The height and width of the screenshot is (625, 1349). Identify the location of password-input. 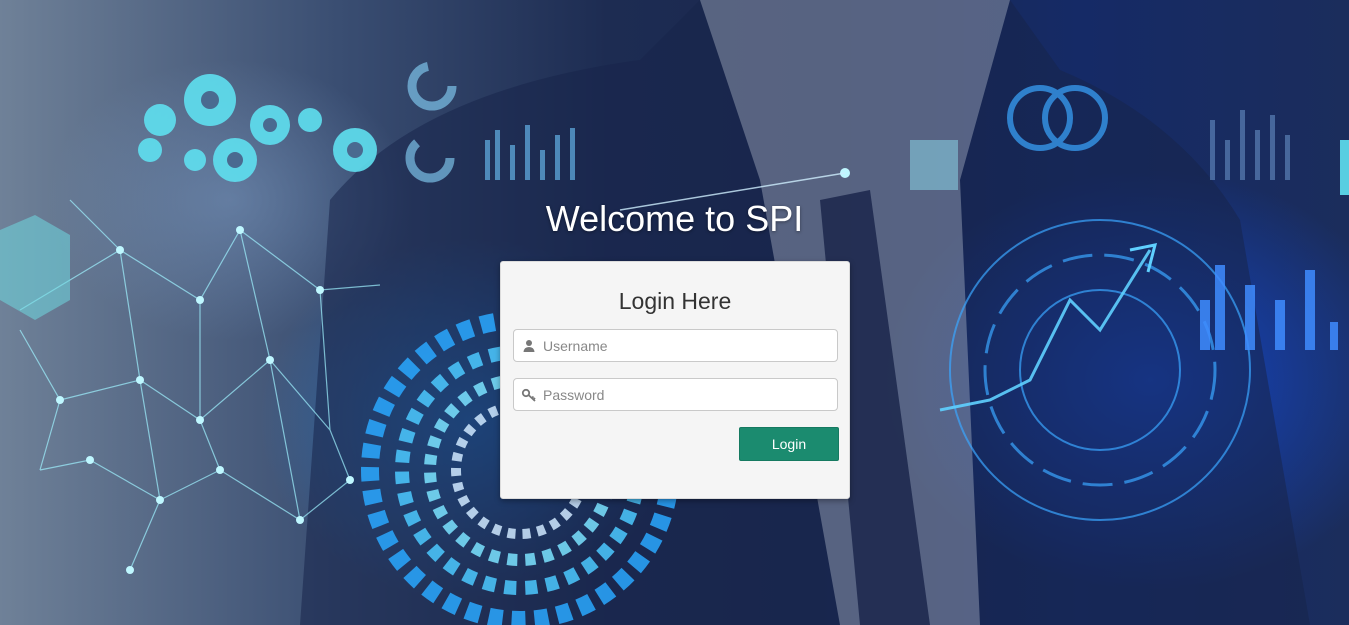
(688, 394).